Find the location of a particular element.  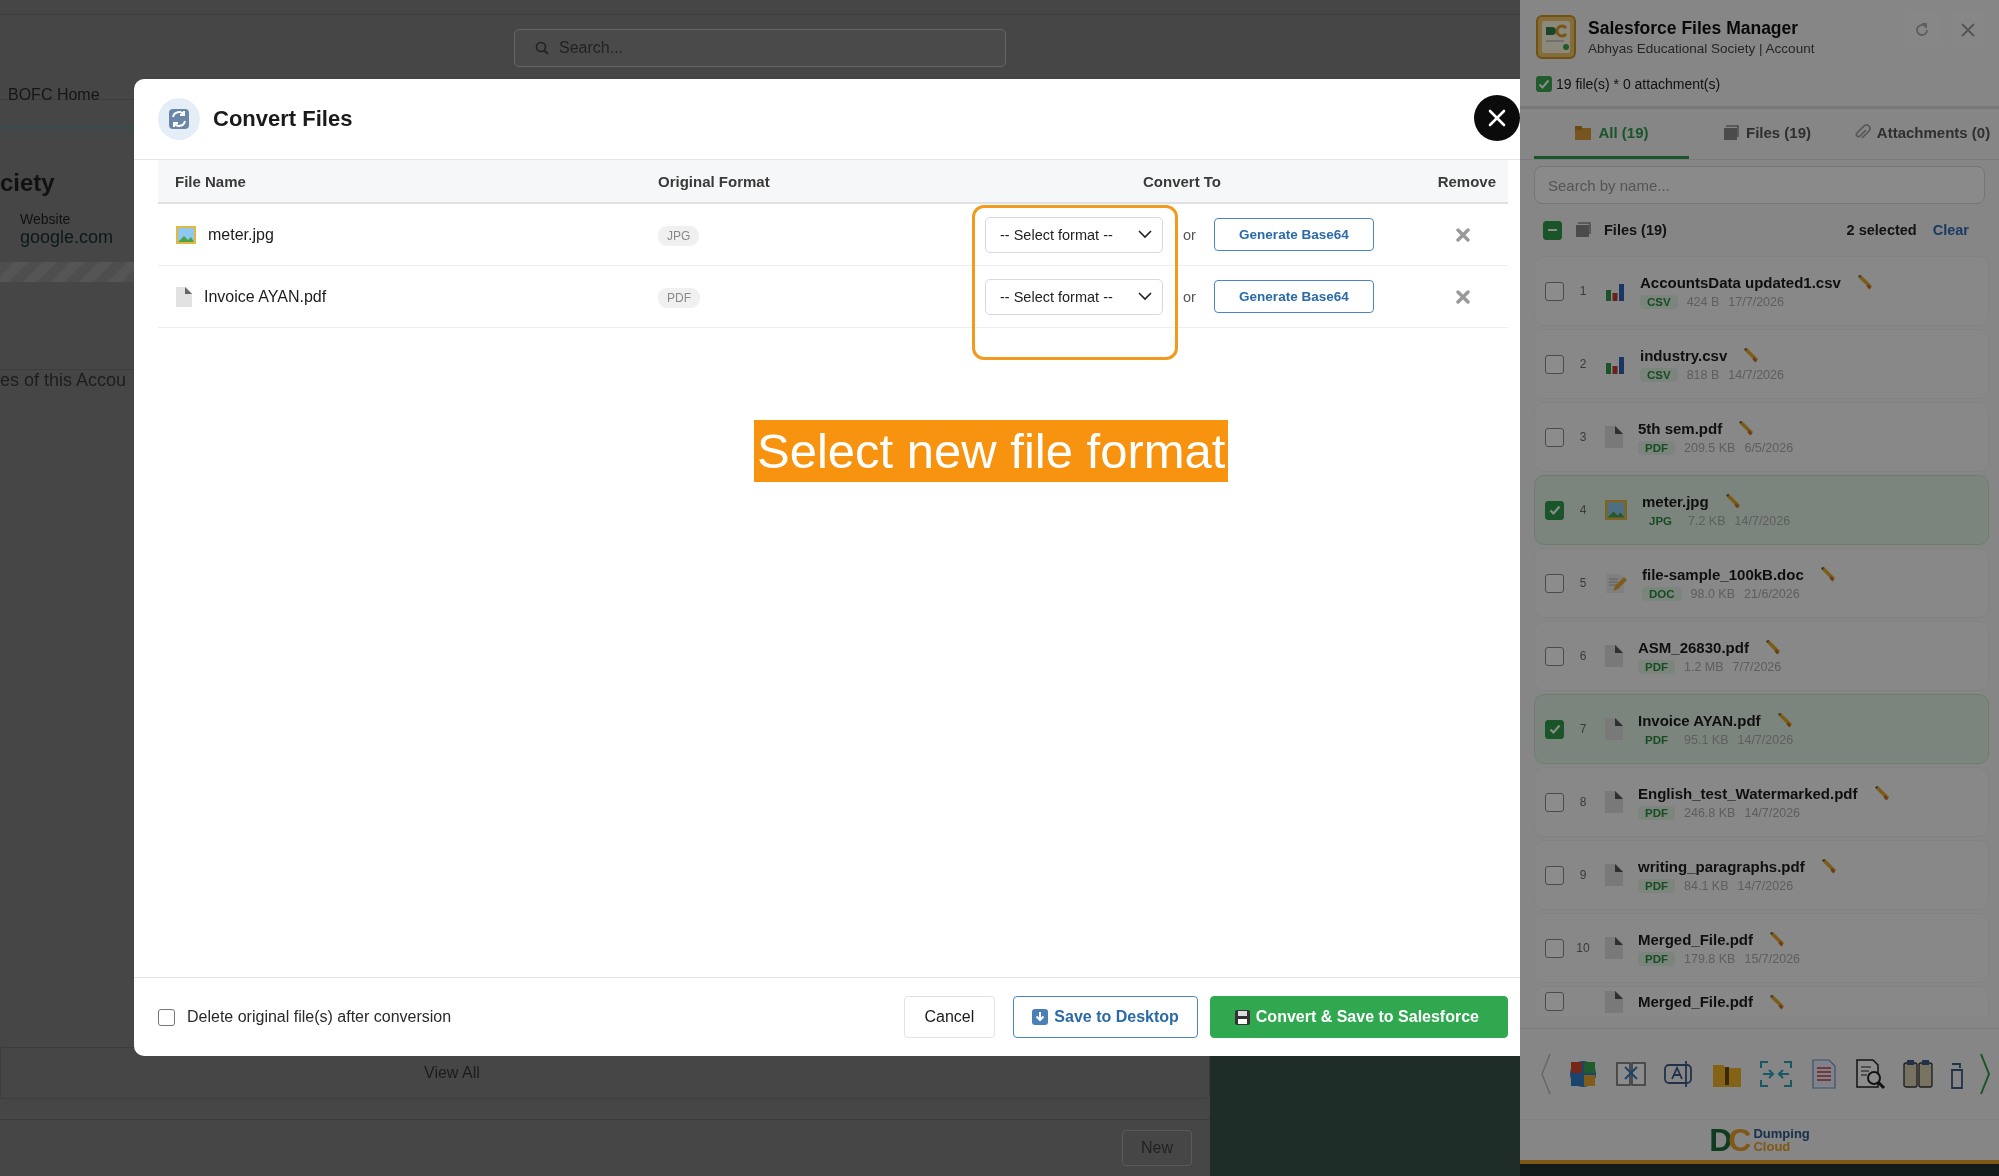

select-all-checkbox is located at coordinates (1552, 230).